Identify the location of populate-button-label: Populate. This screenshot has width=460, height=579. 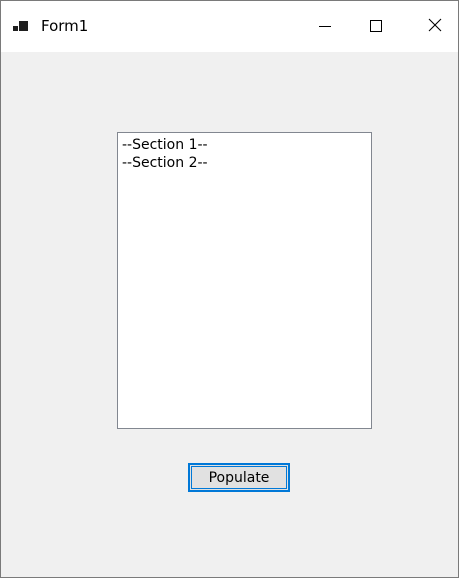
(239, 477).